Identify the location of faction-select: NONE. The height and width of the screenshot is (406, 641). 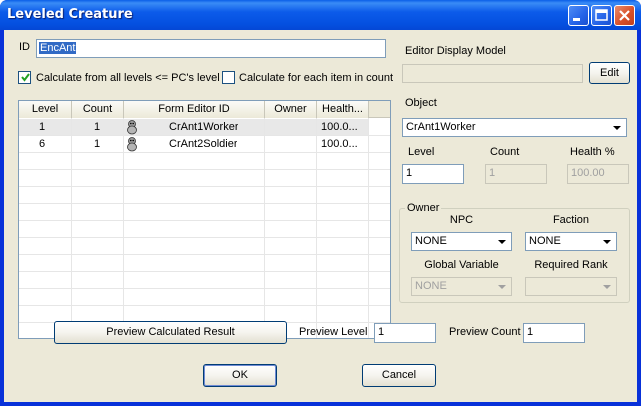
(571, 241).